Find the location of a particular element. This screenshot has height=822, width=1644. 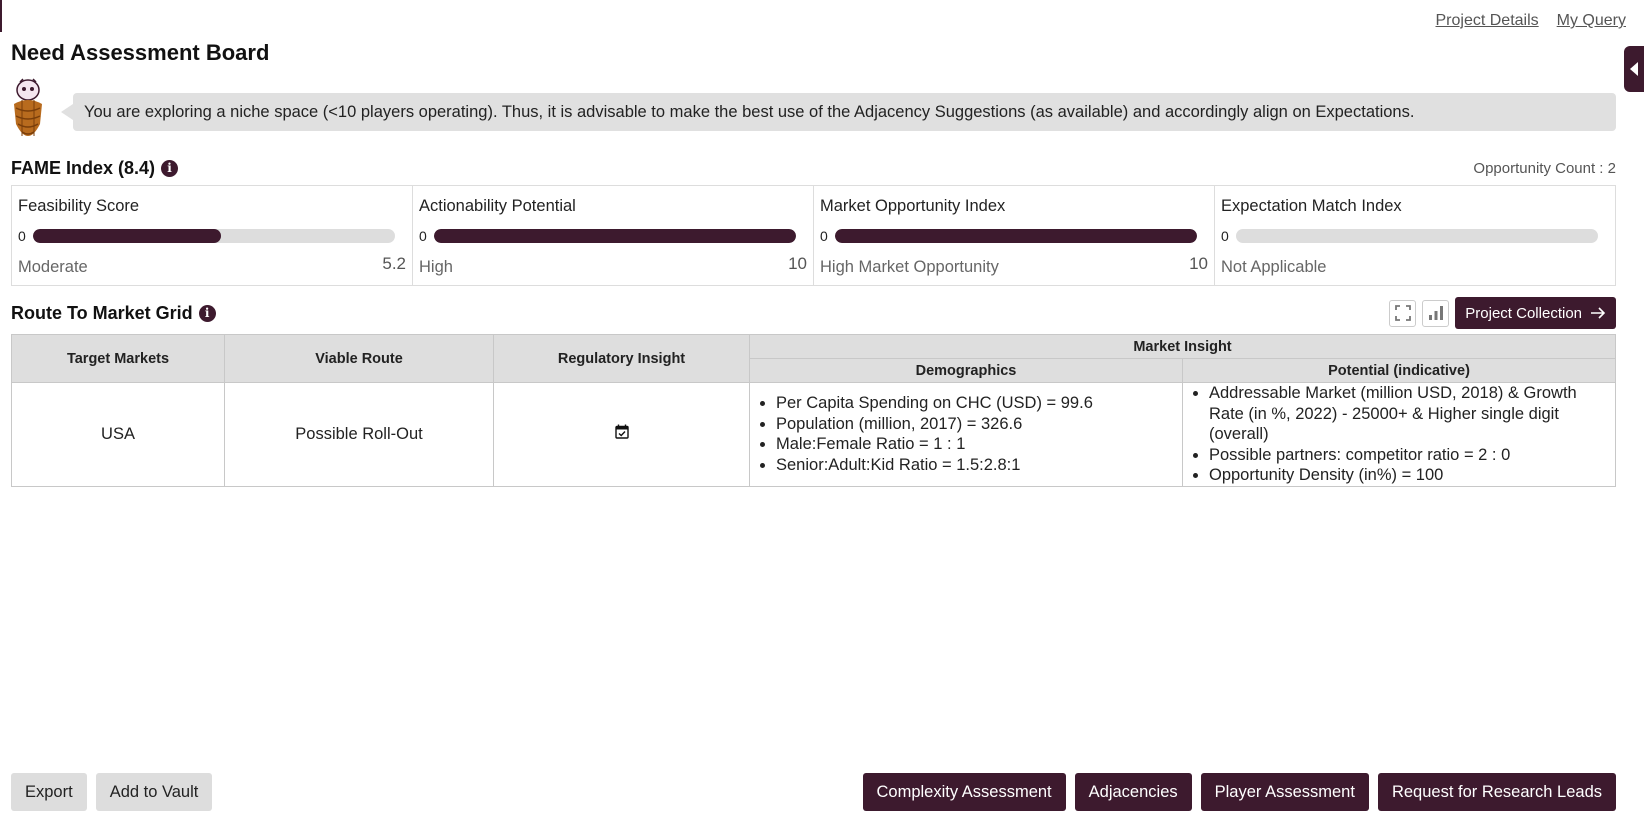

adjacencies-button: Adjacencies is located at coordinates (1133, 792).